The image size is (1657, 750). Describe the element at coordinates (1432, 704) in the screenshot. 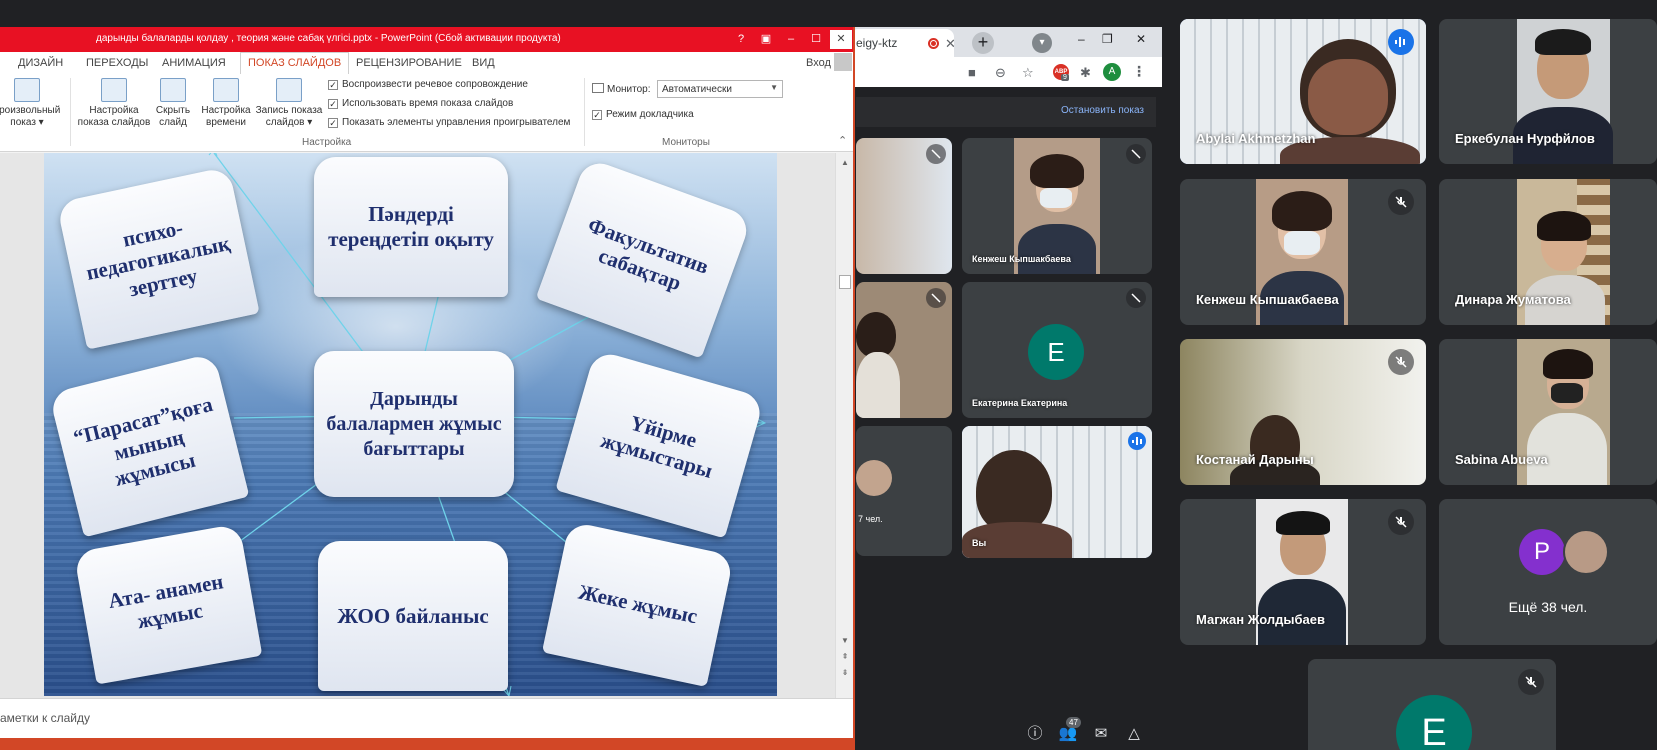

I see `participant-tile: E` at that location.